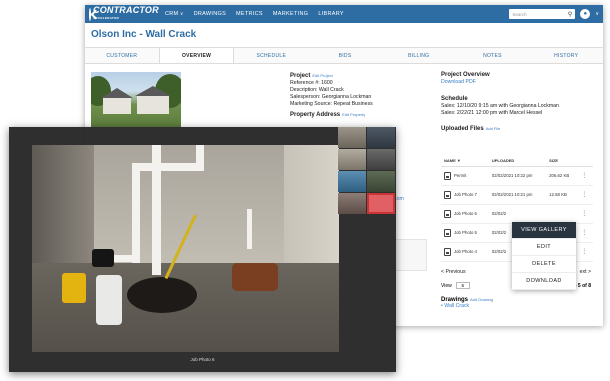  Describe the element at coordinates (597, 14) in the screenshot. I see `chevron-down-icon: ∨` at that location.